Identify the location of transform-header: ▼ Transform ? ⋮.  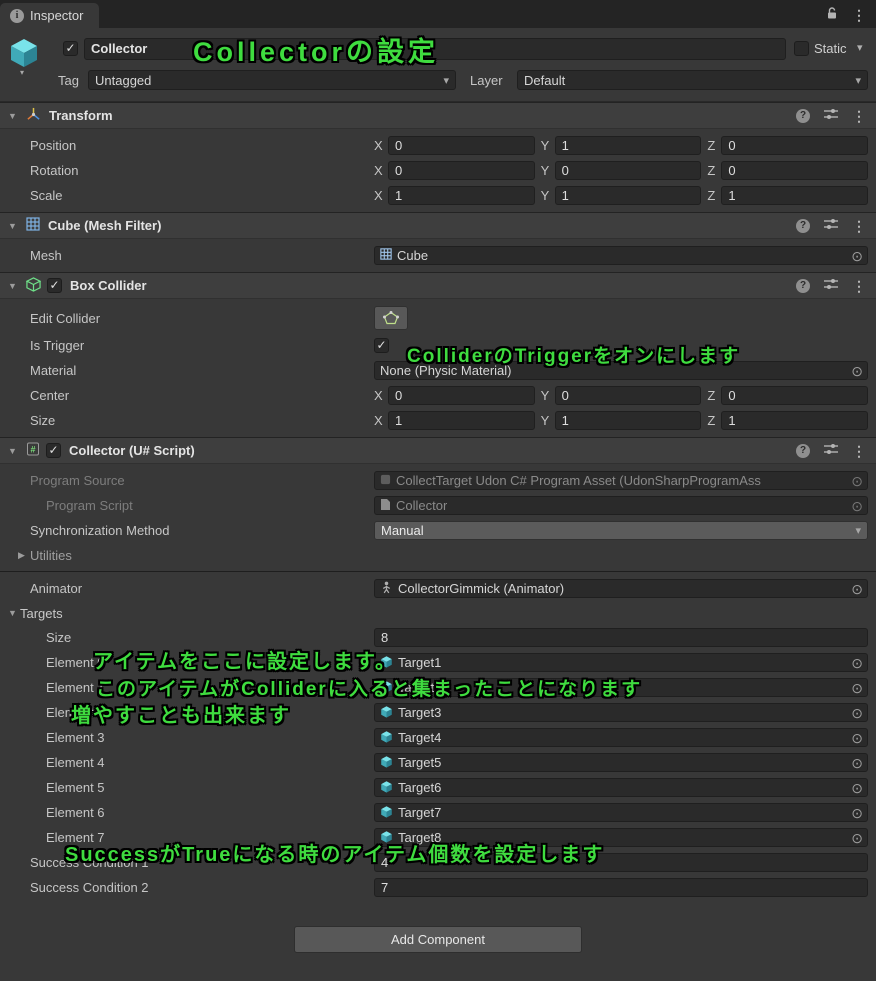
(438, 115).